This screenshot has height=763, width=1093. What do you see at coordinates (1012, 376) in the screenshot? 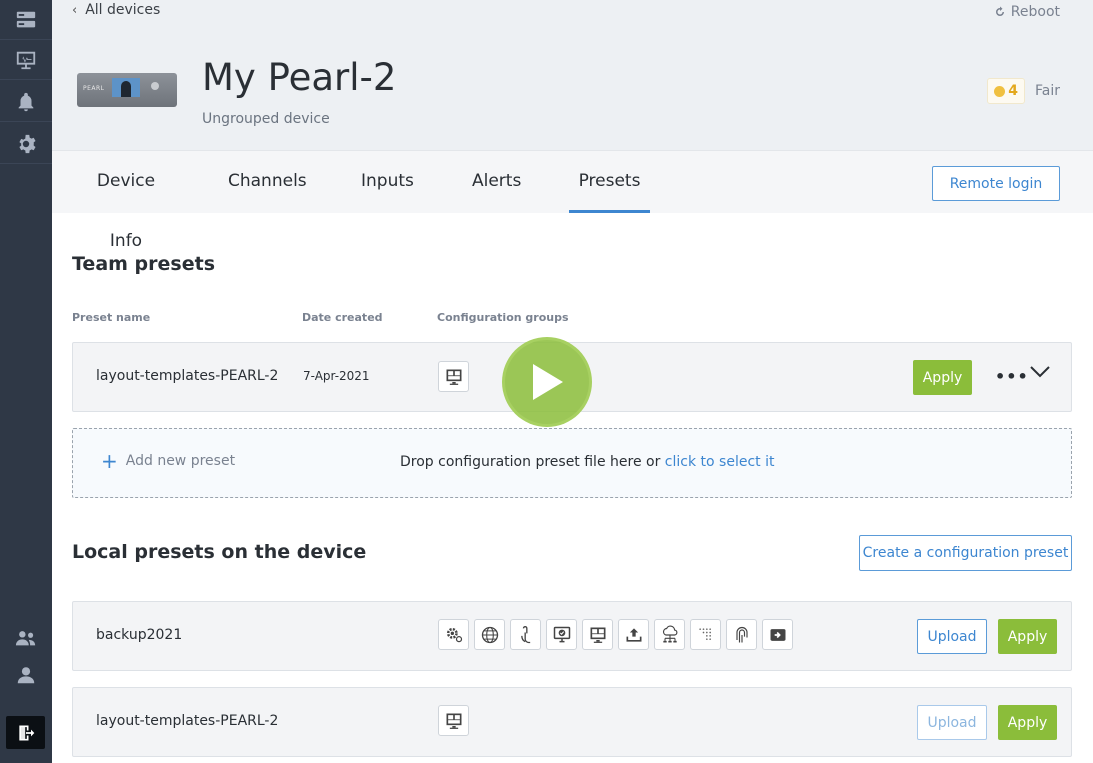
I see `more-options-icon: •••` at bounding box center [1012, 376].